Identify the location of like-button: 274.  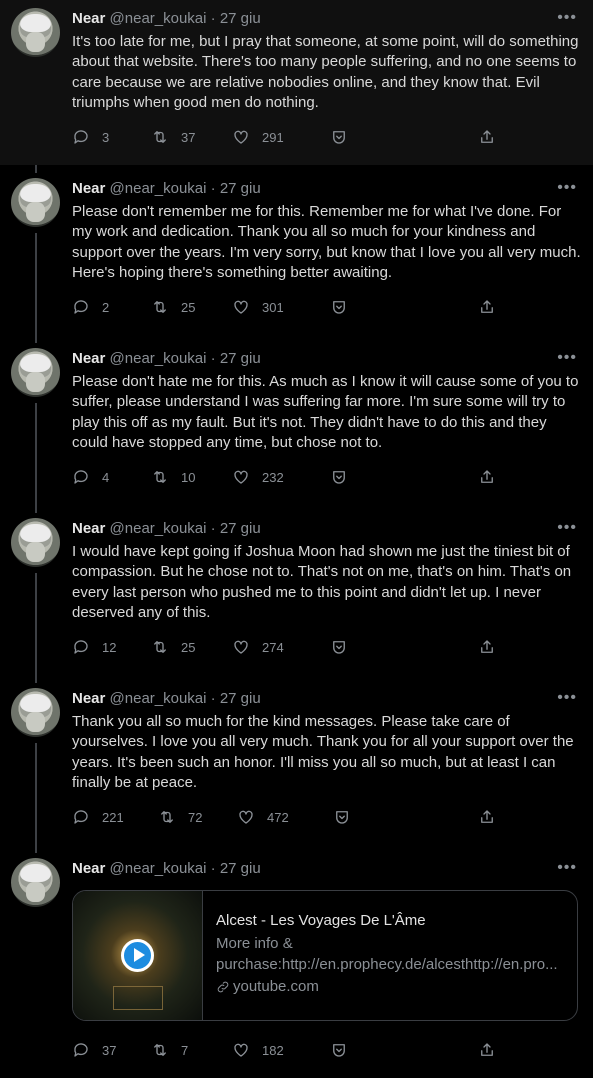
(258, 647).